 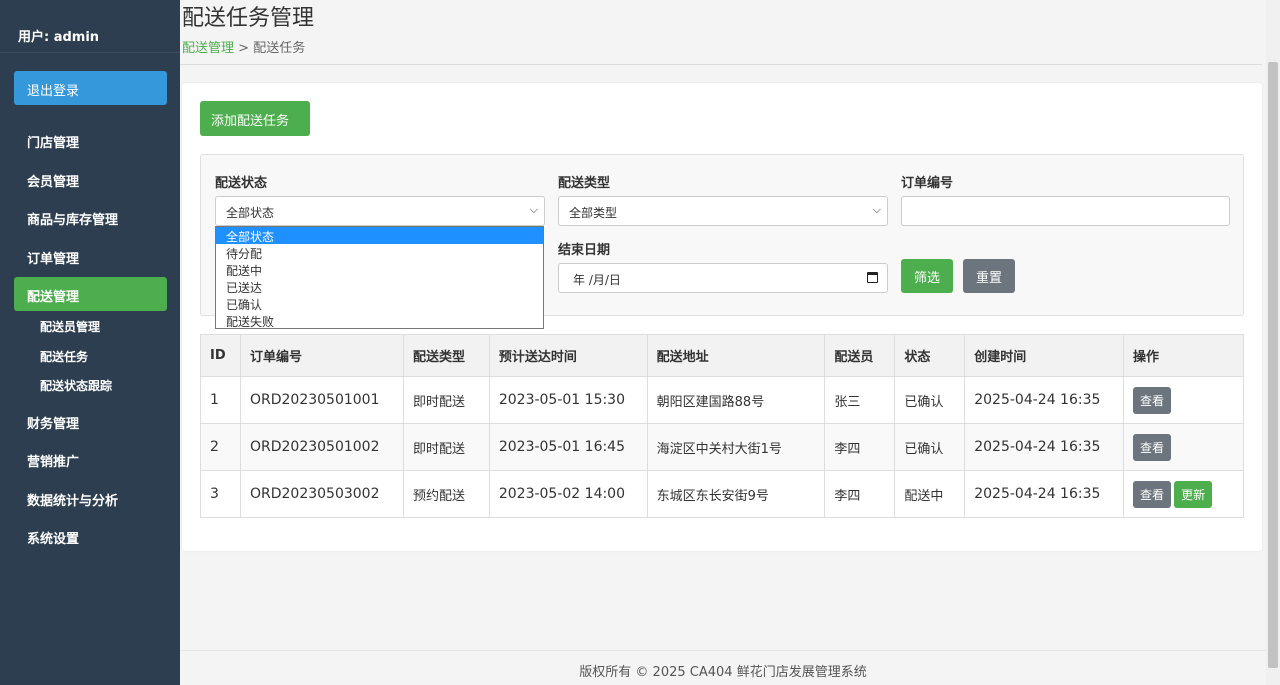 What do you see at coordinates (250, 213) in the screenshot?
I see `status-filter-value: 全部状态` at bounding box center [250, 213].